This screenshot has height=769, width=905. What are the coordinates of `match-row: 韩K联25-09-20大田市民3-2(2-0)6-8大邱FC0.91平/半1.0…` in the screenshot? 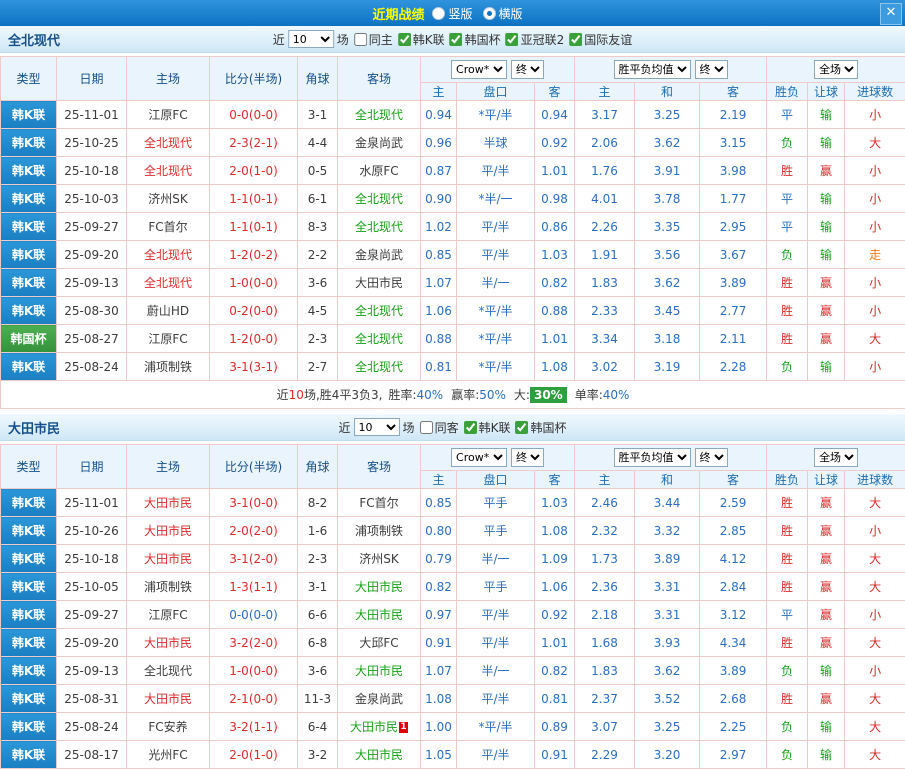 It's located at (453, 643).